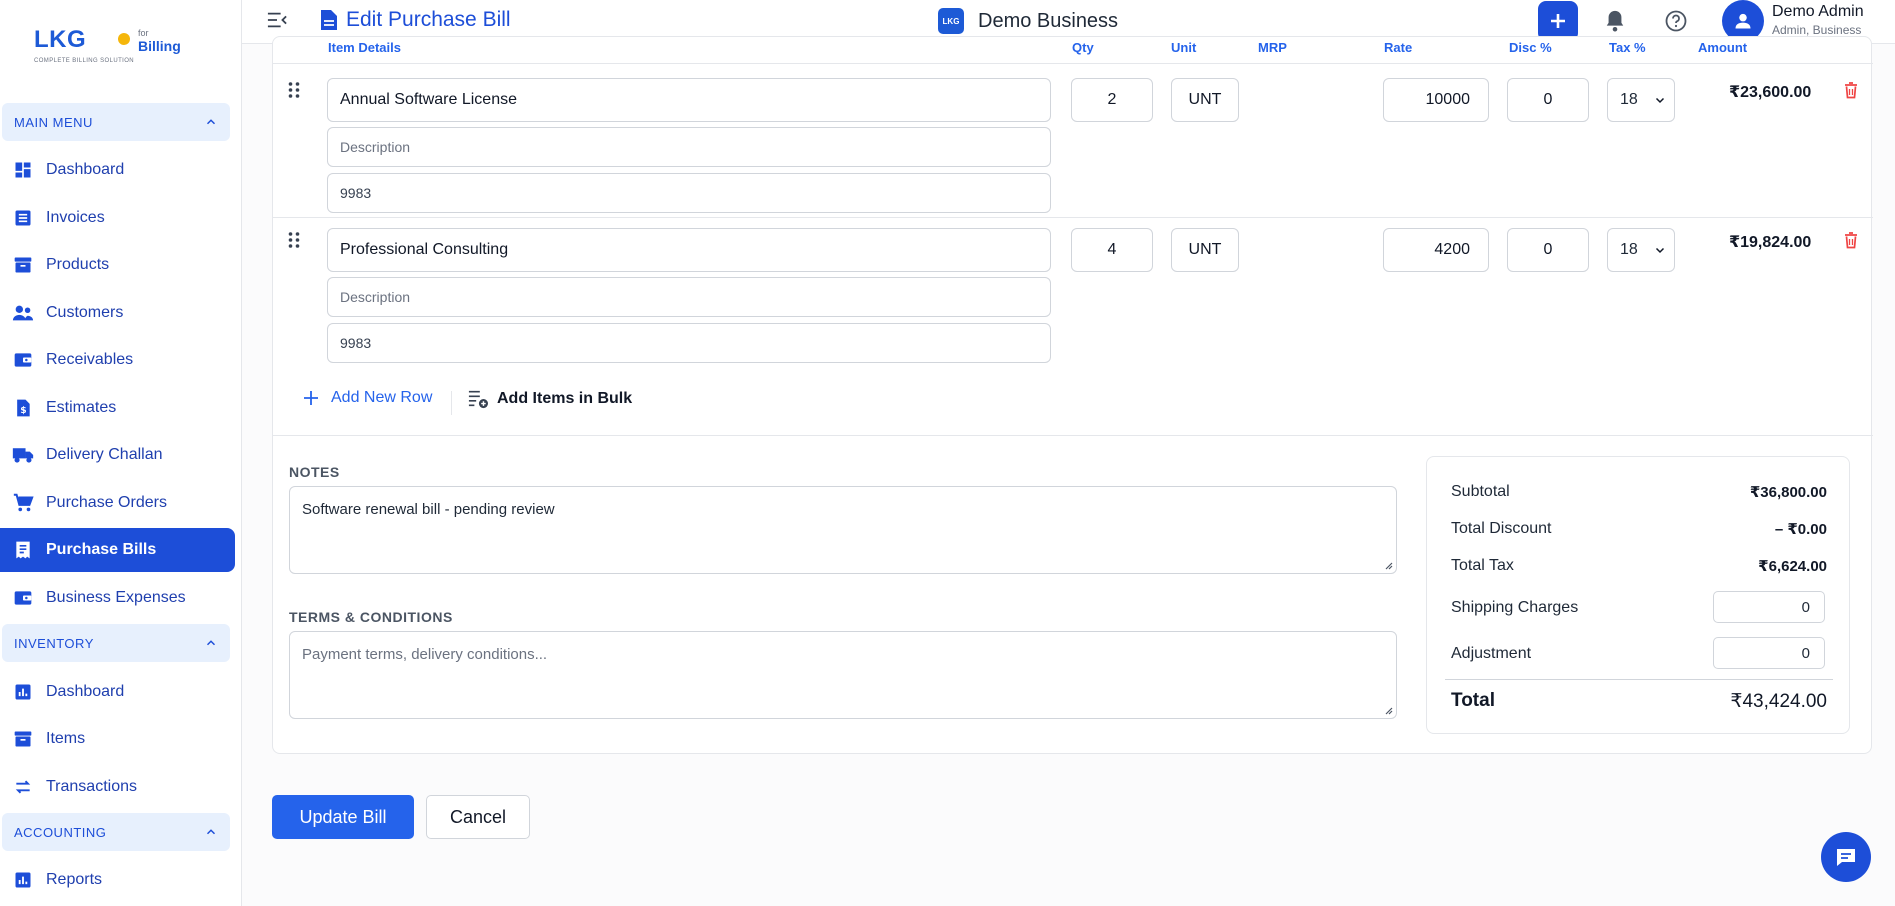 Image resolution: width=1895 pixels, height=906 pixels. I want to click on item-name-input: Professional Consulting, so click(689, 250).